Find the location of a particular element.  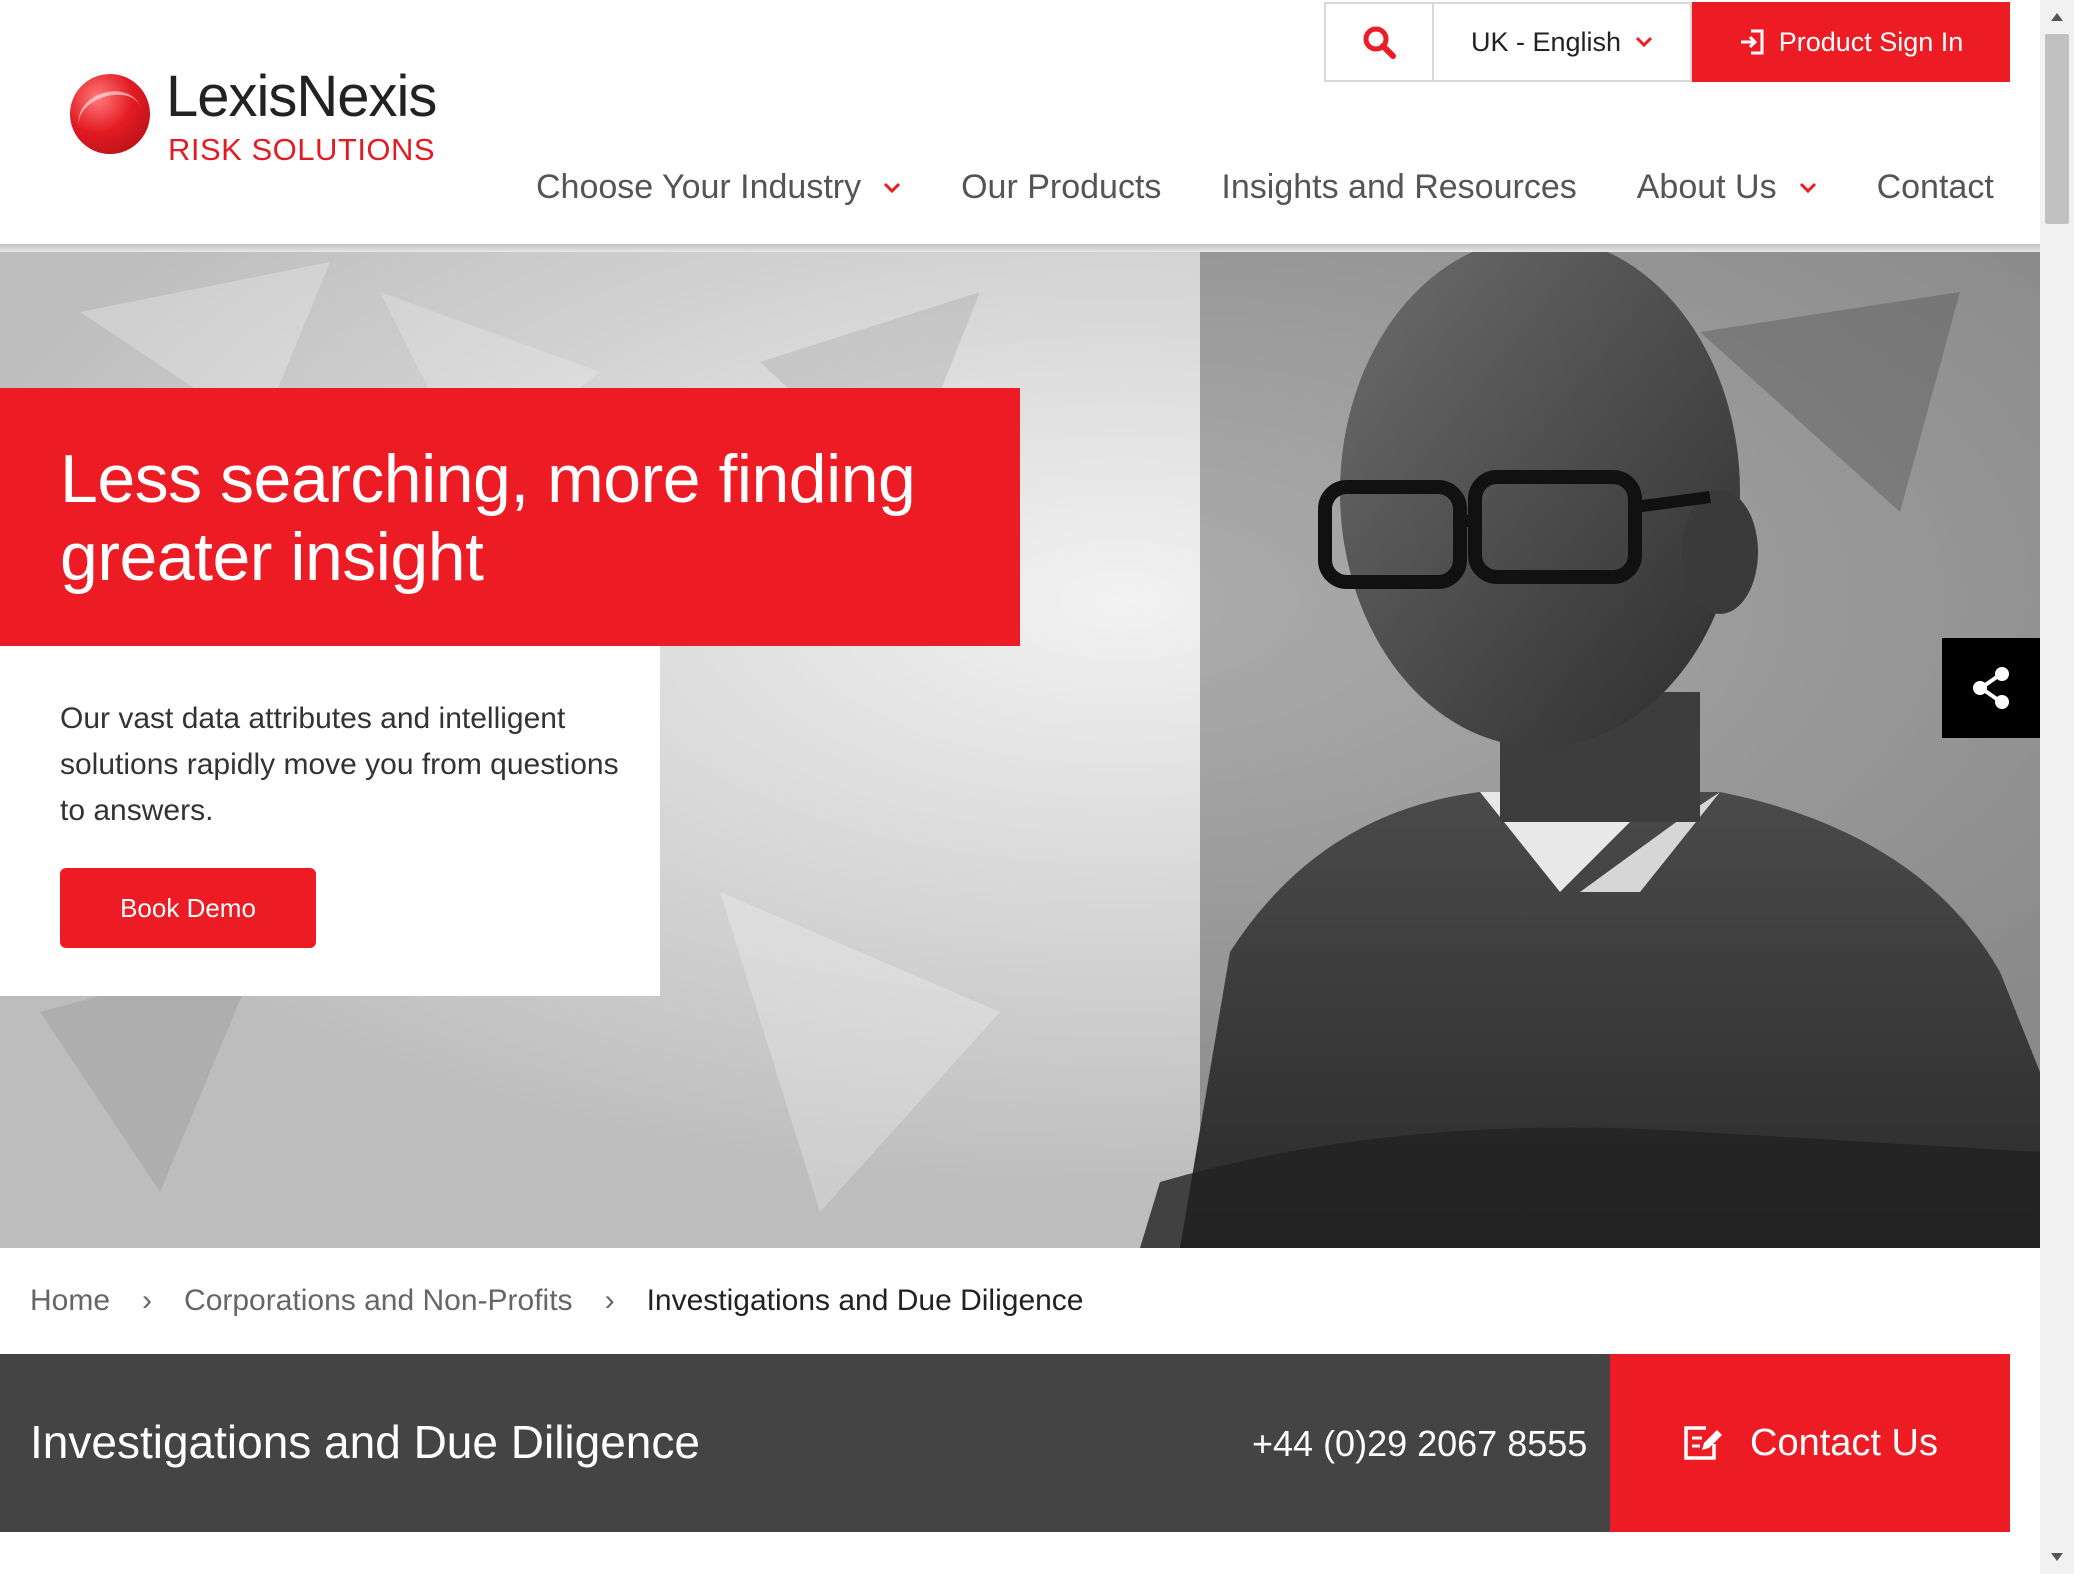

scroll-up-arrow-icon is located at coordinates (2057, 17).